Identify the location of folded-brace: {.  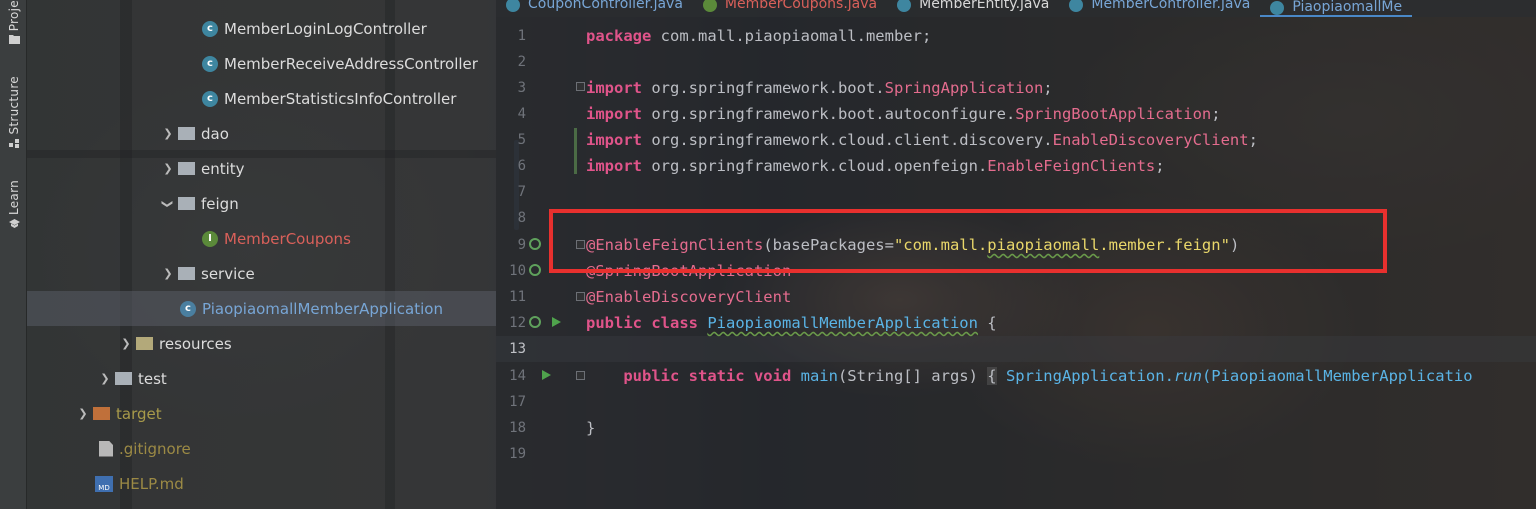
(992, 376).